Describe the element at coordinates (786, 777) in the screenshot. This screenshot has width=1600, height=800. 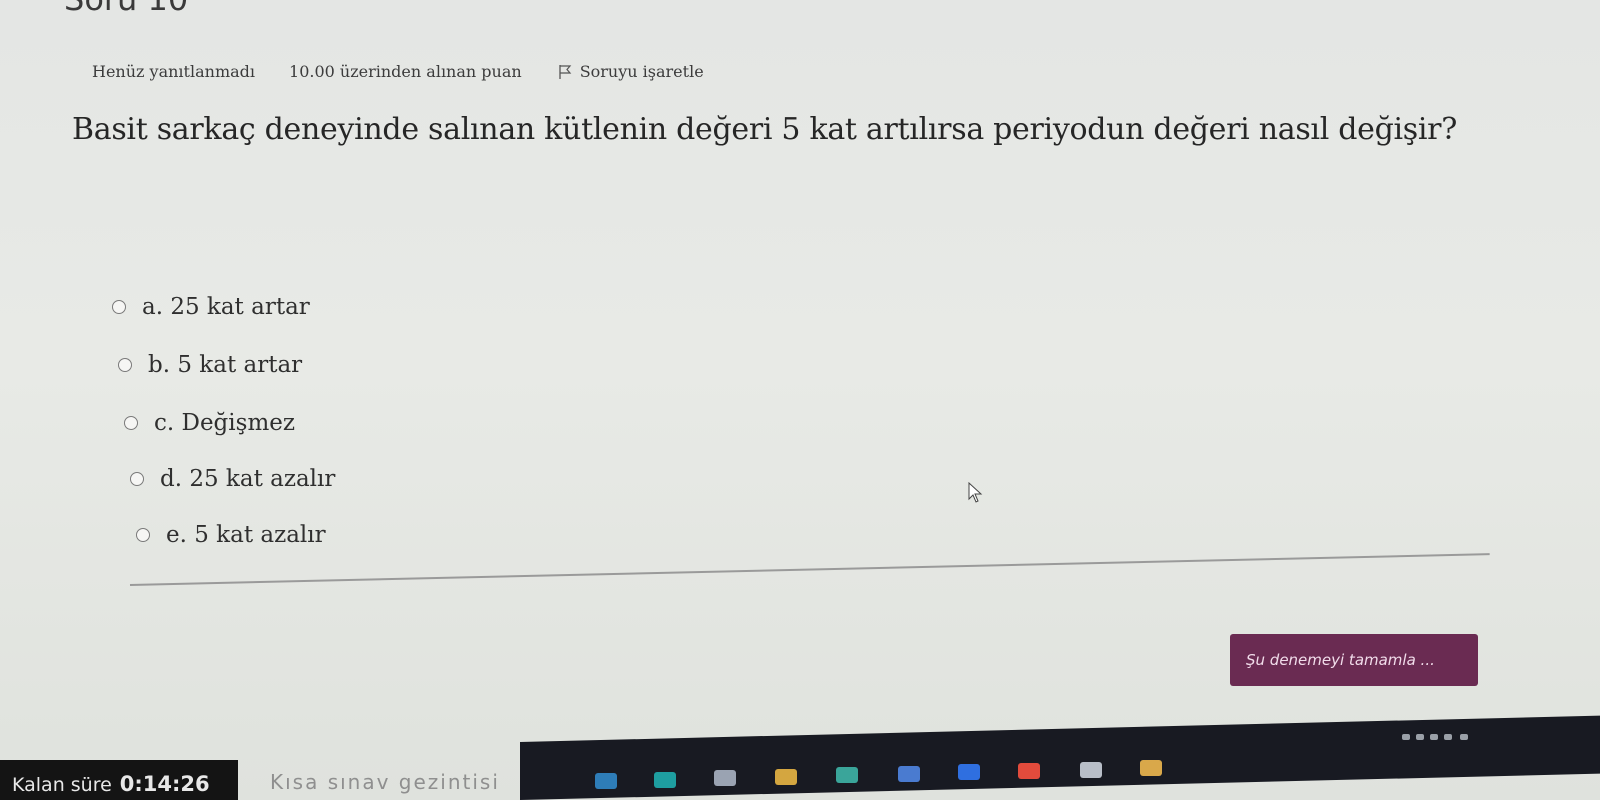
I see `media-icon` at that location.